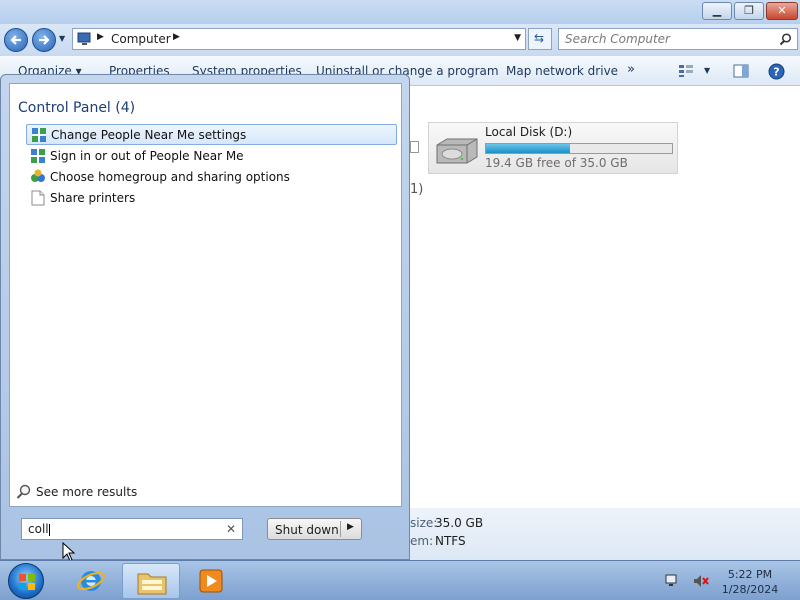 This screenshot has height=600, width=800. Describe the element at coordinates (231, 529) in the screenshot. I see `clear-search-icon: ✕` at that location.